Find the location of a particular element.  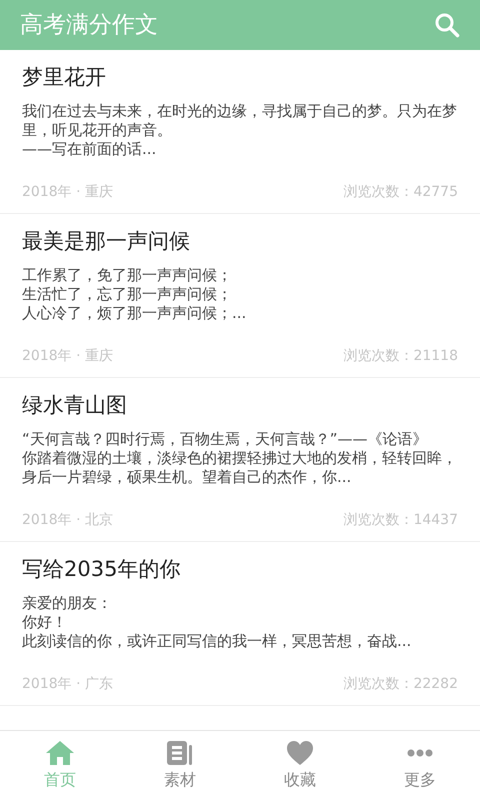

summary-line: 你好！ is located at coordinates (45, 622).